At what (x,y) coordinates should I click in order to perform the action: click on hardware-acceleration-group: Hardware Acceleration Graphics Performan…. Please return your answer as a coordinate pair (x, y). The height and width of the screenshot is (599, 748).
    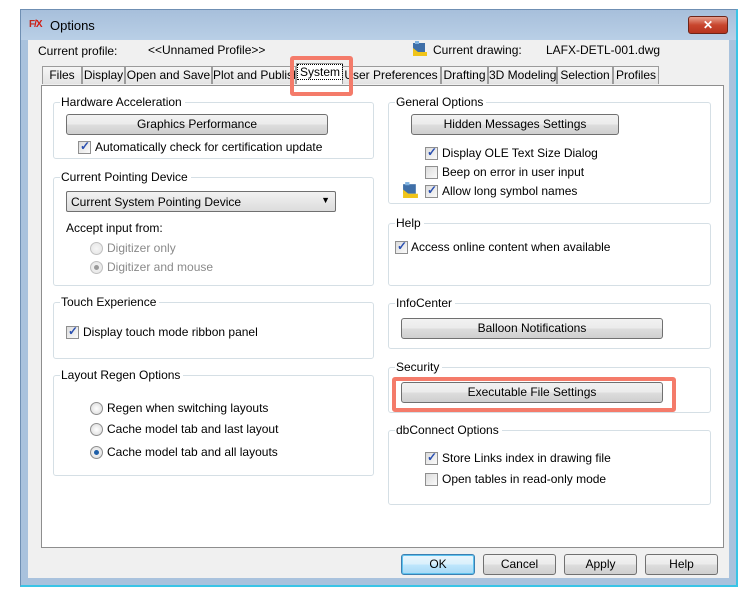
    Looking at the image, I should click on (213, 127).